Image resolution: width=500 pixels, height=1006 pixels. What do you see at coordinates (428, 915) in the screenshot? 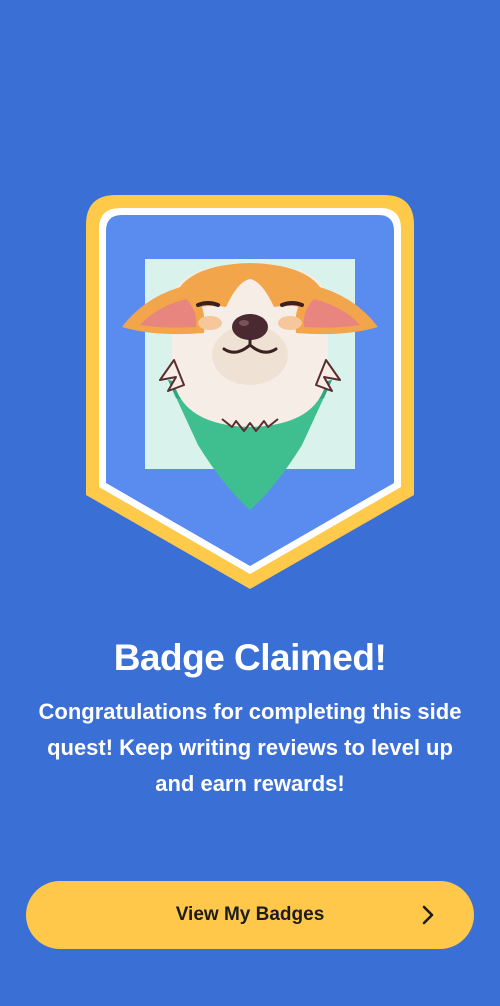
I see `chevron-right-icon` at bounding box center [428, 915].